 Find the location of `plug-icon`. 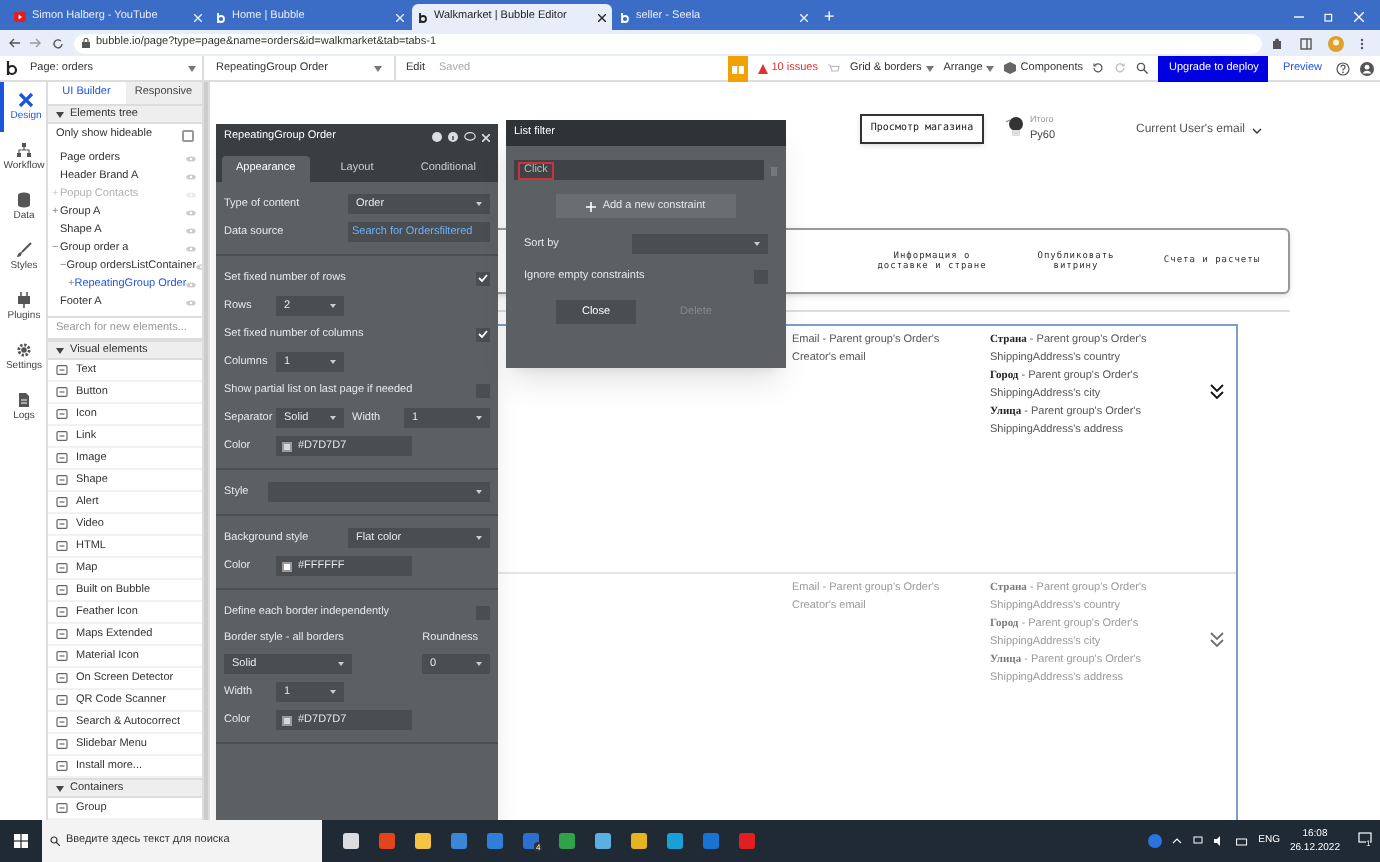

plug-icon is located at coordinates (24, 300).